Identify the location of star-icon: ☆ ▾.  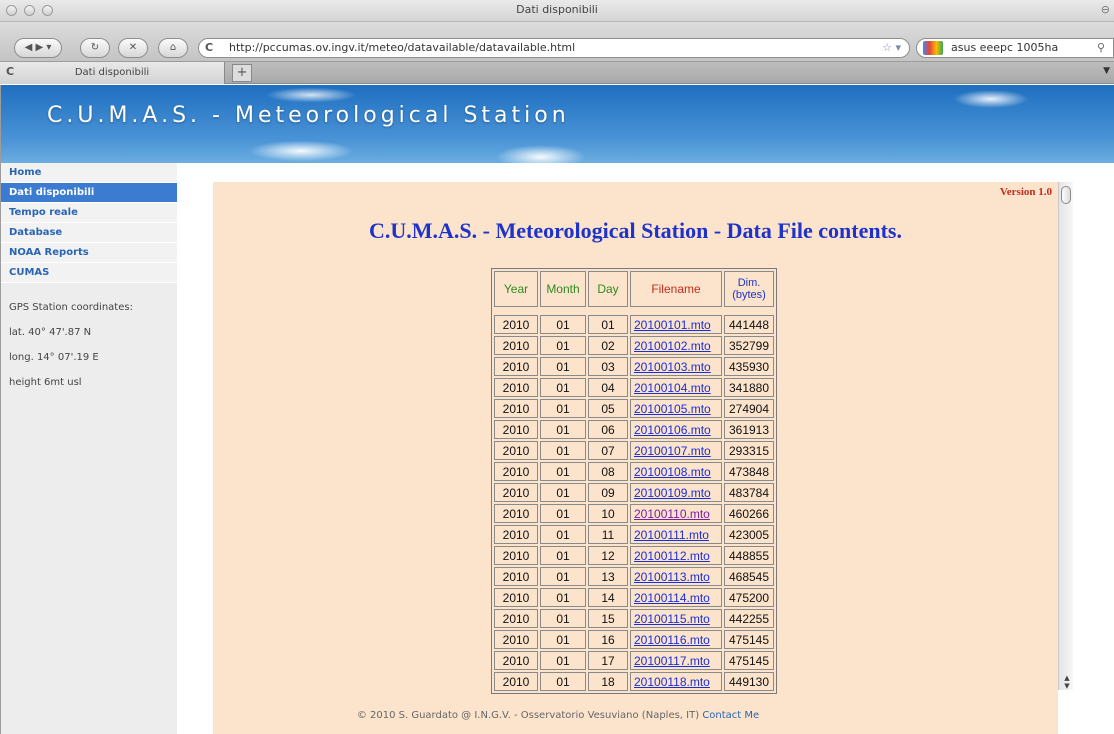
(891, 48).